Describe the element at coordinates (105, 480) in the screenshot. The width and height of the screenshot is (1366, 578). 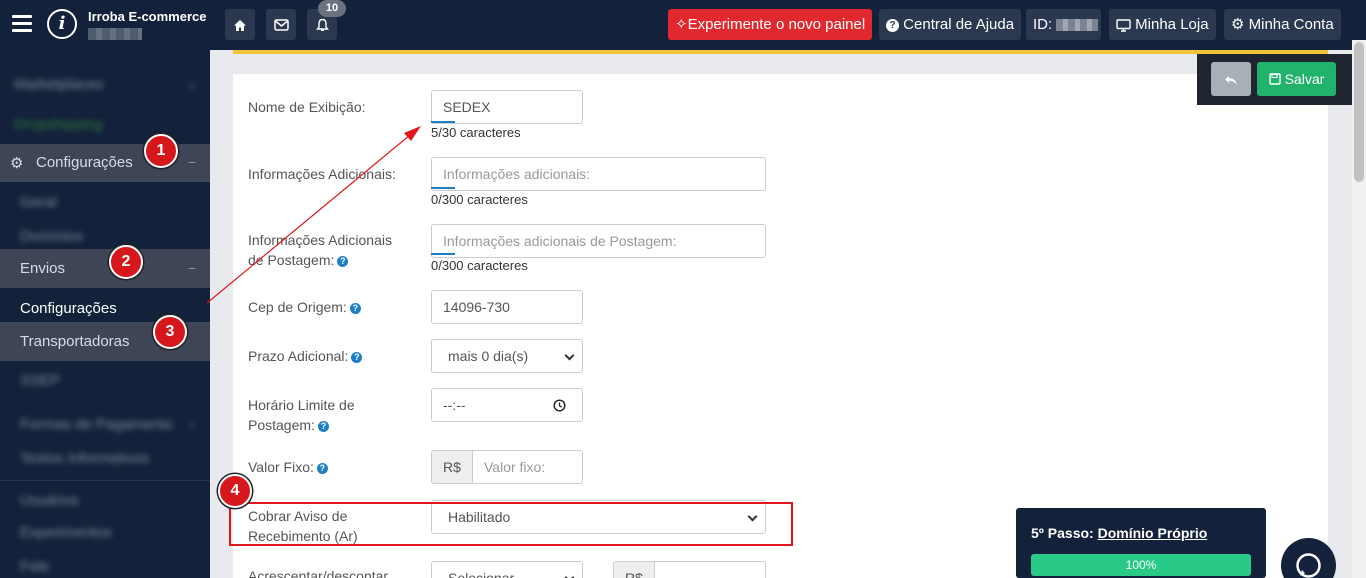
I see `sidebar-divider` at that location.